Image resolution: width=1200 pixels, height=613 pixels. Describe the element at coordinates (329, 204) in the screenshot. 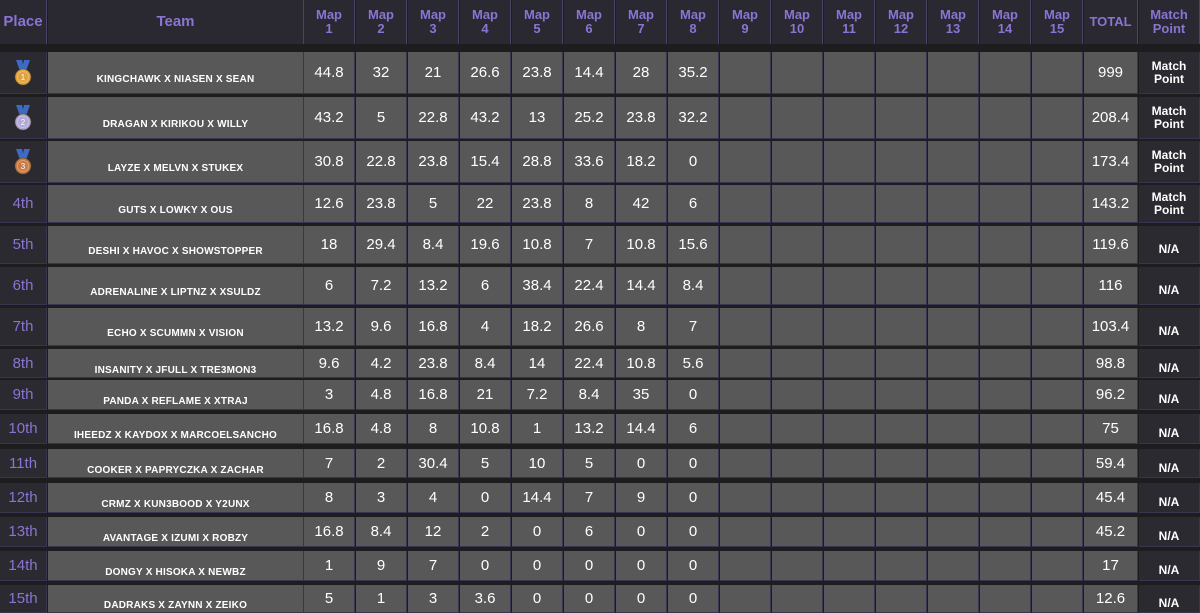

I see `map-score: 12.6` at that location.